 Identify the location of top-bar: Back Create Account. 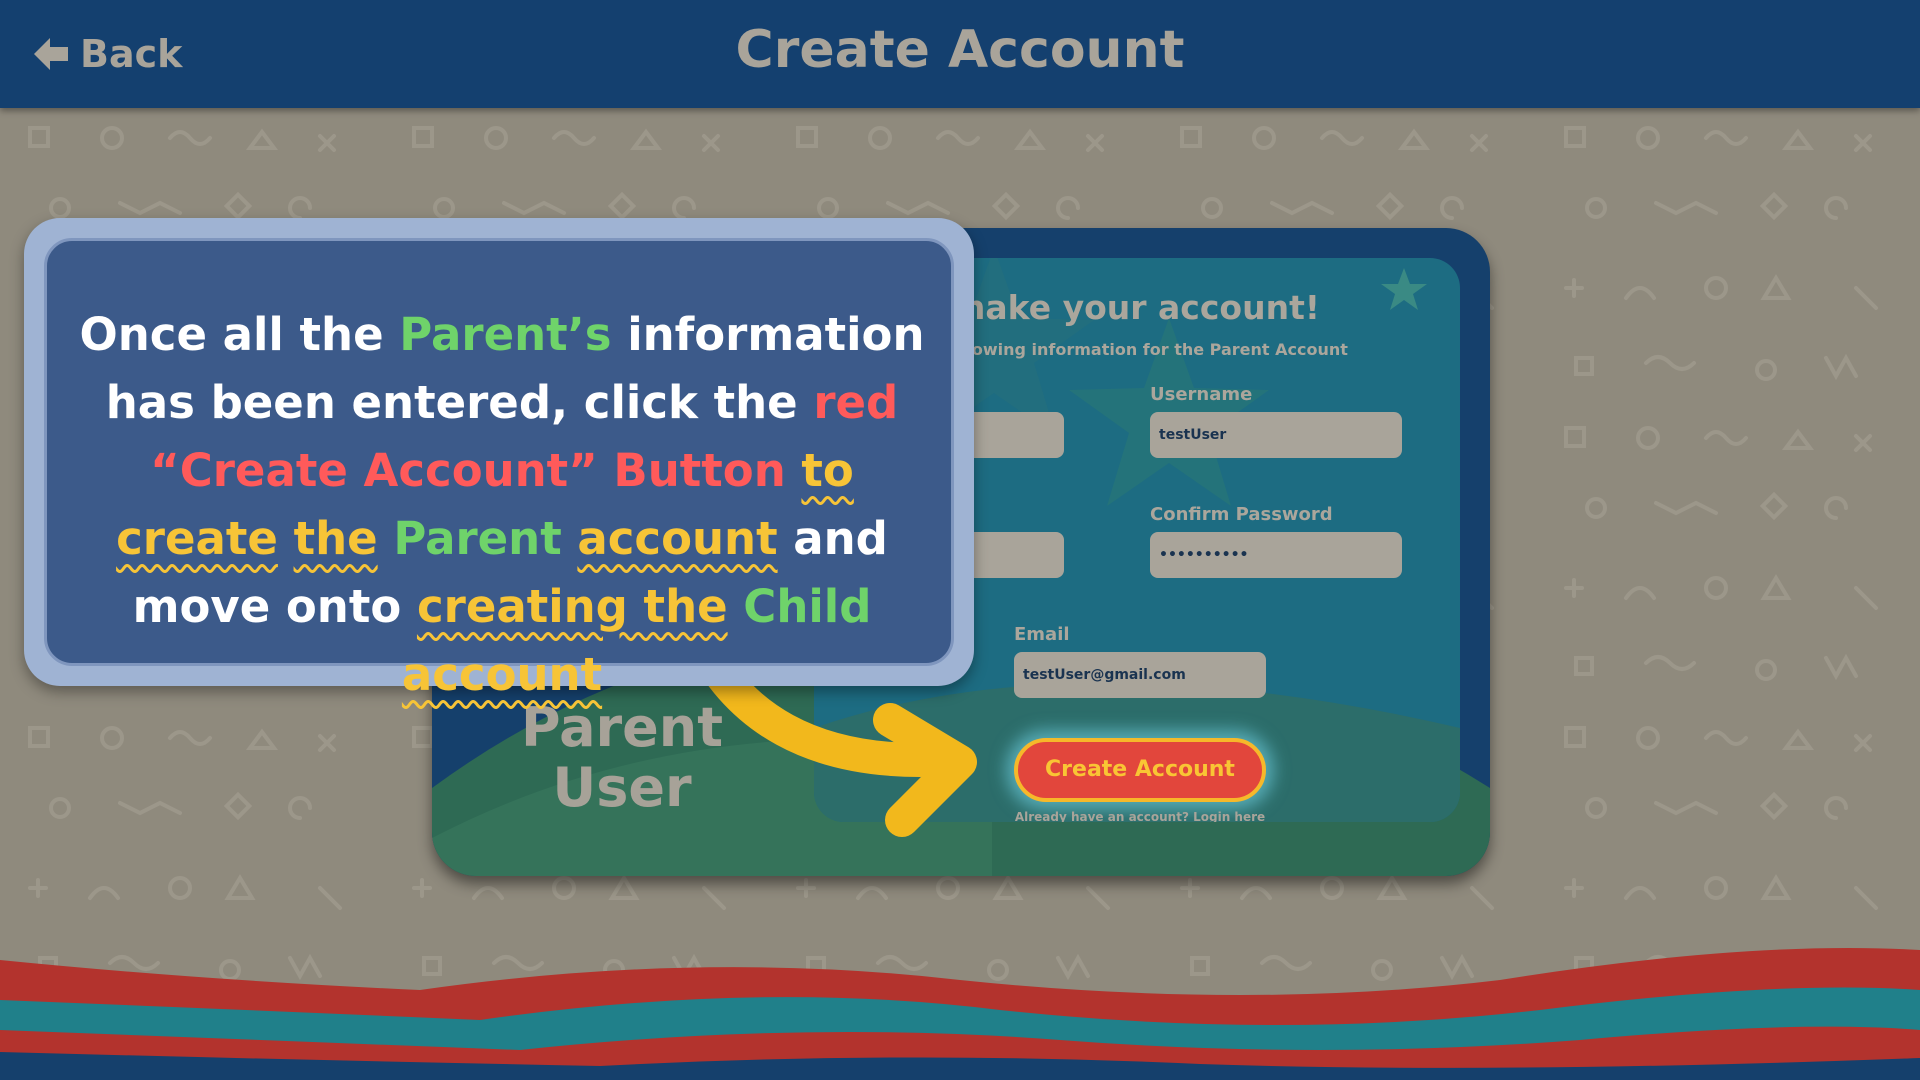
(960, 54).